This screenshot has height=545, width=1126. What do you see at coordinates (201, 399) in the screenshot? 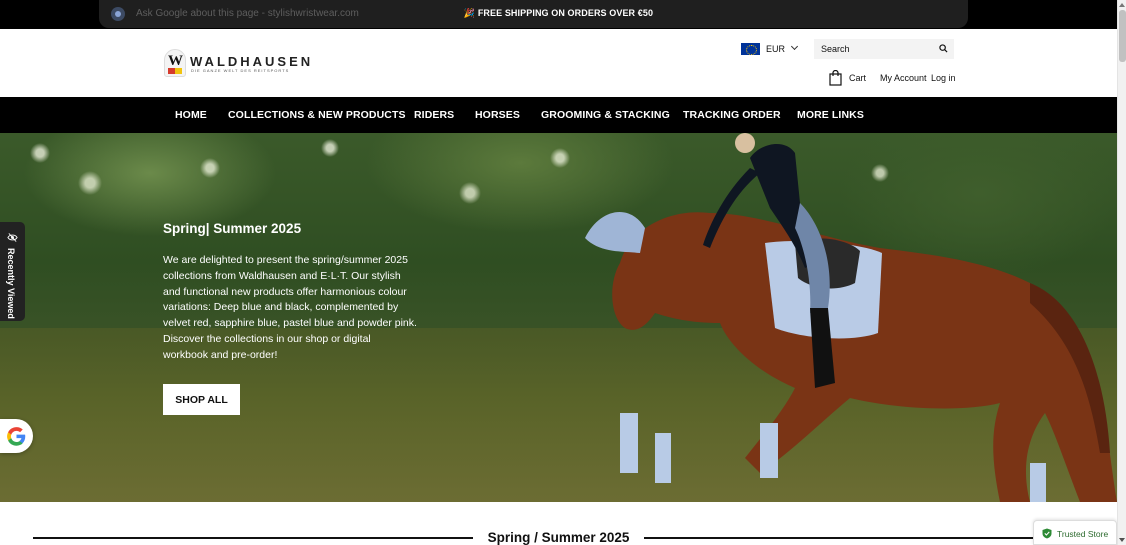
I see `shop-all-button: SHOP ALL` at bounding box center [201, 399].